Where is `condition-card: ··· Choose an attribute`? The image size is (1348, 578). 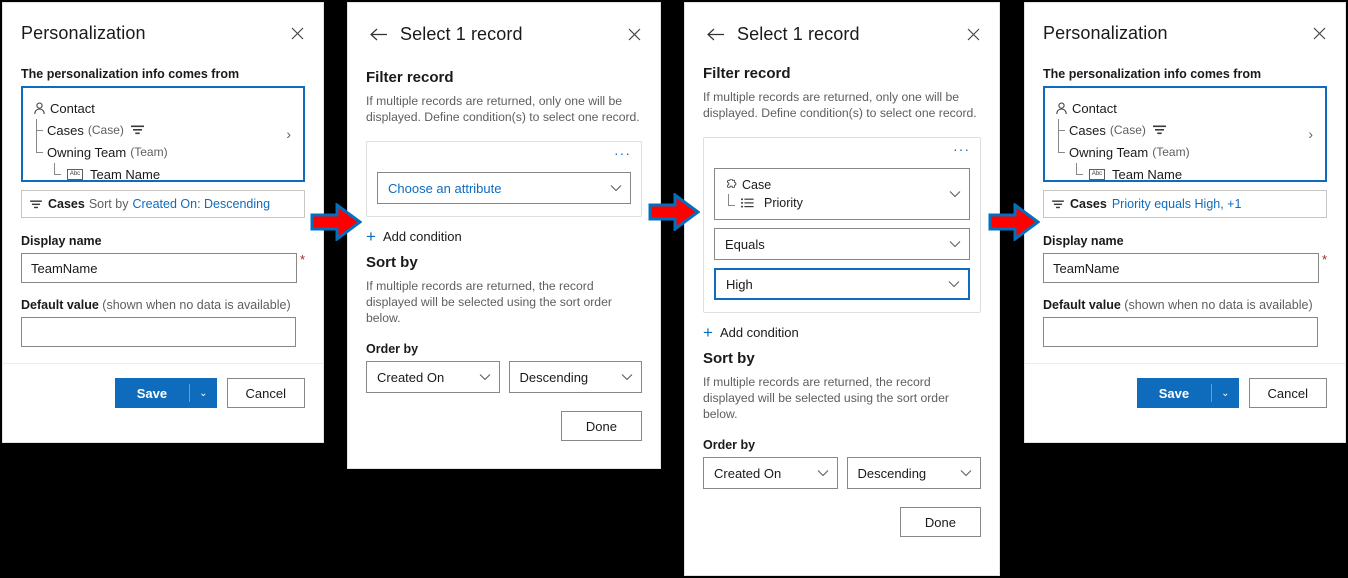
condition-card: ··· Choose an attribute is located at coordinates (504, 179).